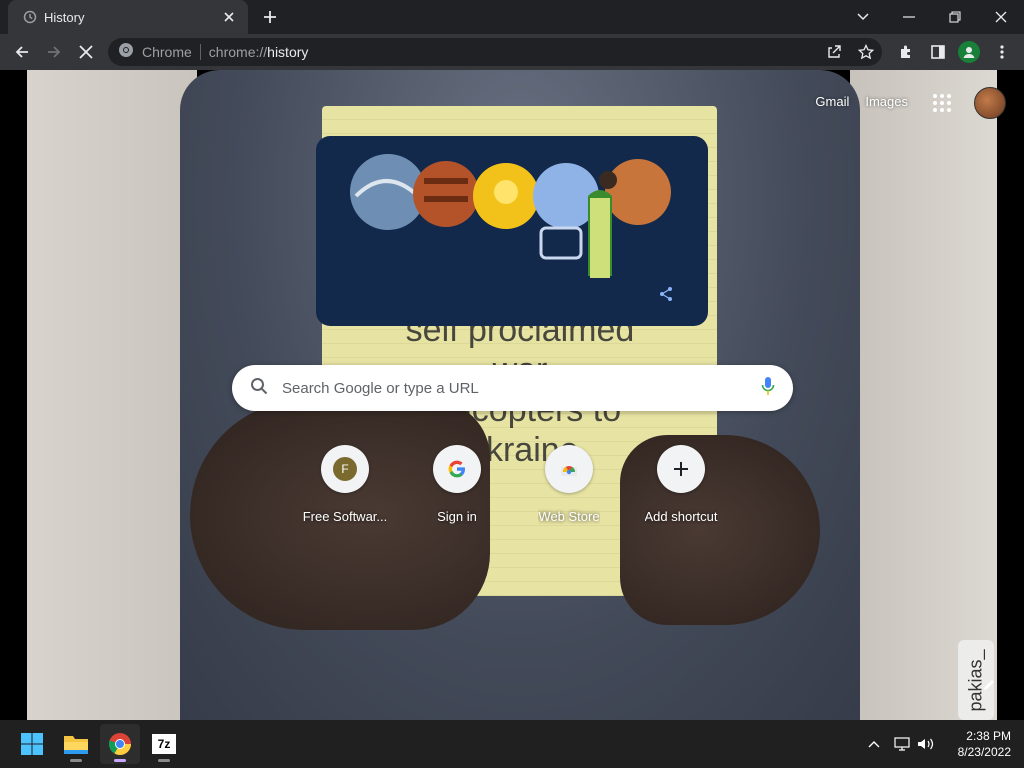  What do you see at coordinates (1001, 17) in the screenshot?
I see `close-window-button` at bounding box center [1001, 17].